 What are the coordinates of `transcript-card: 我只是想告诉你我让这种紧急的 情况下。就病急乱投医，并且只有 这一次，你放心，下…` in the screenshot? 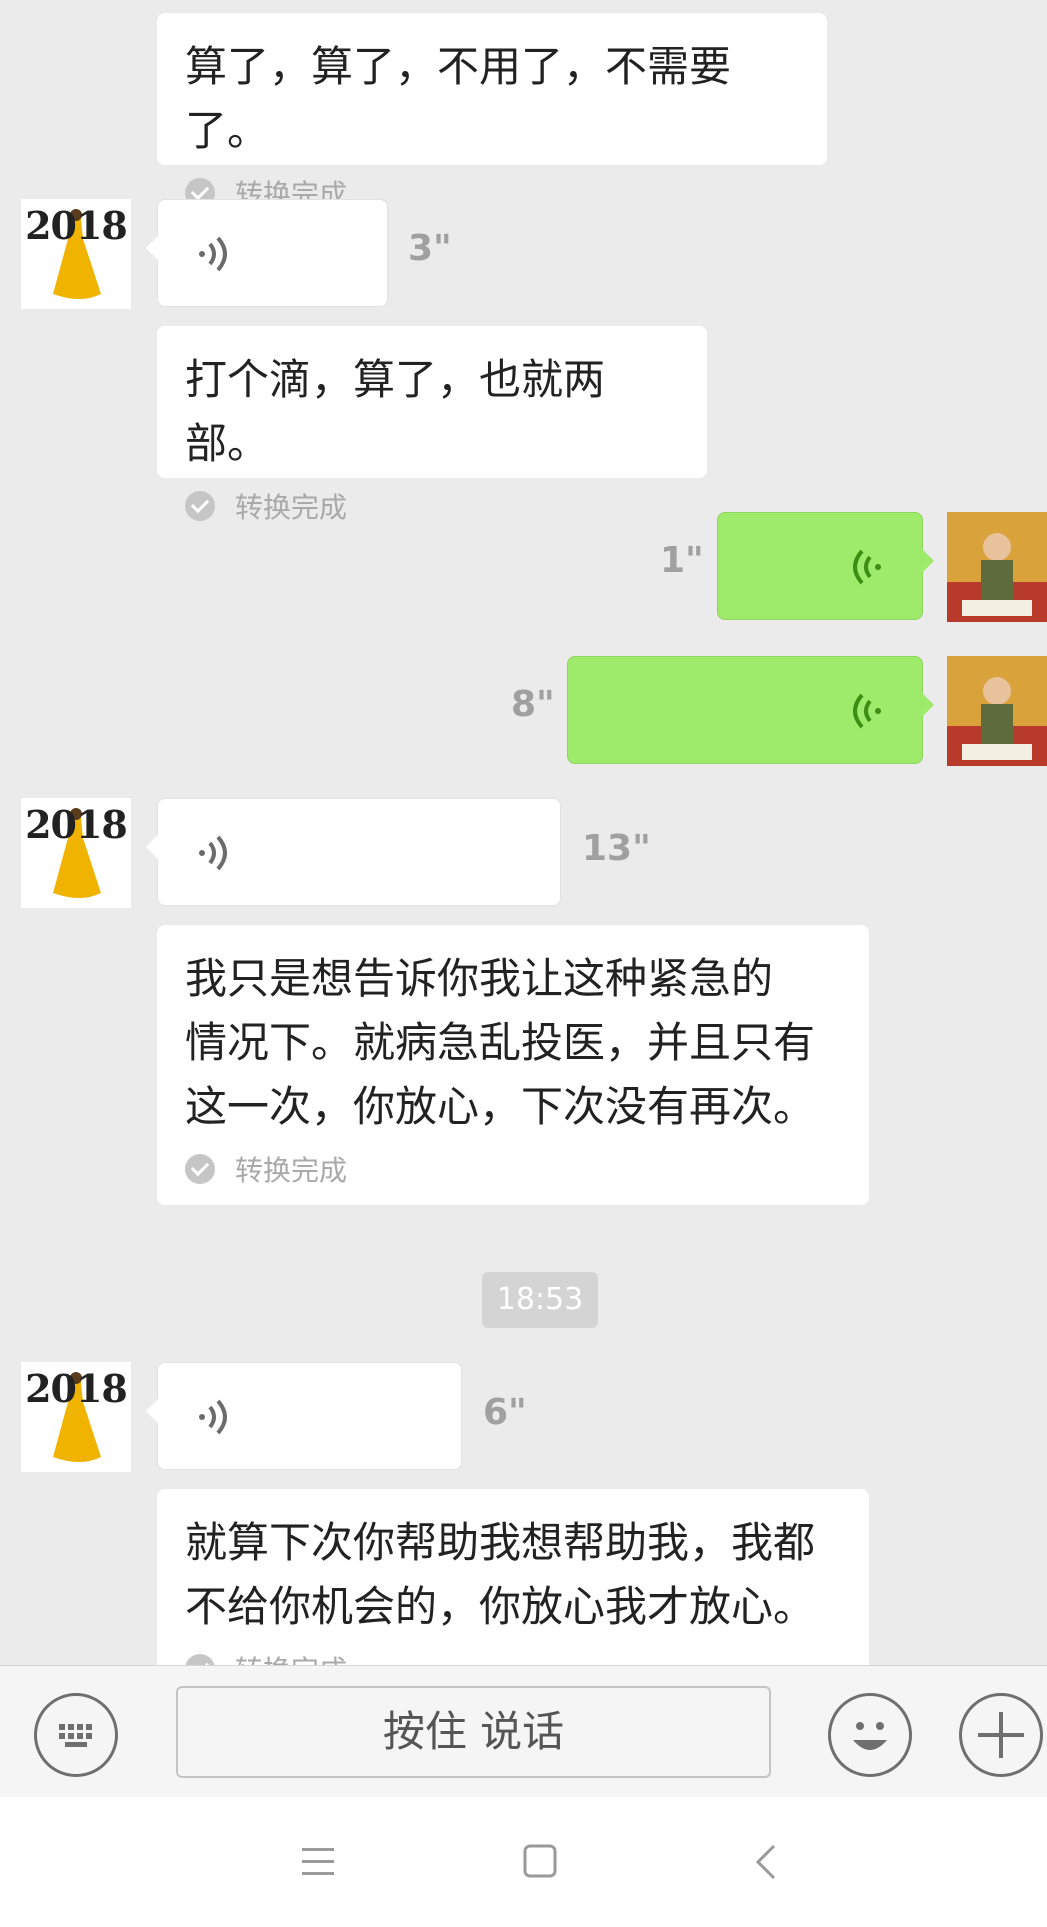 It's located at (513, 1065).